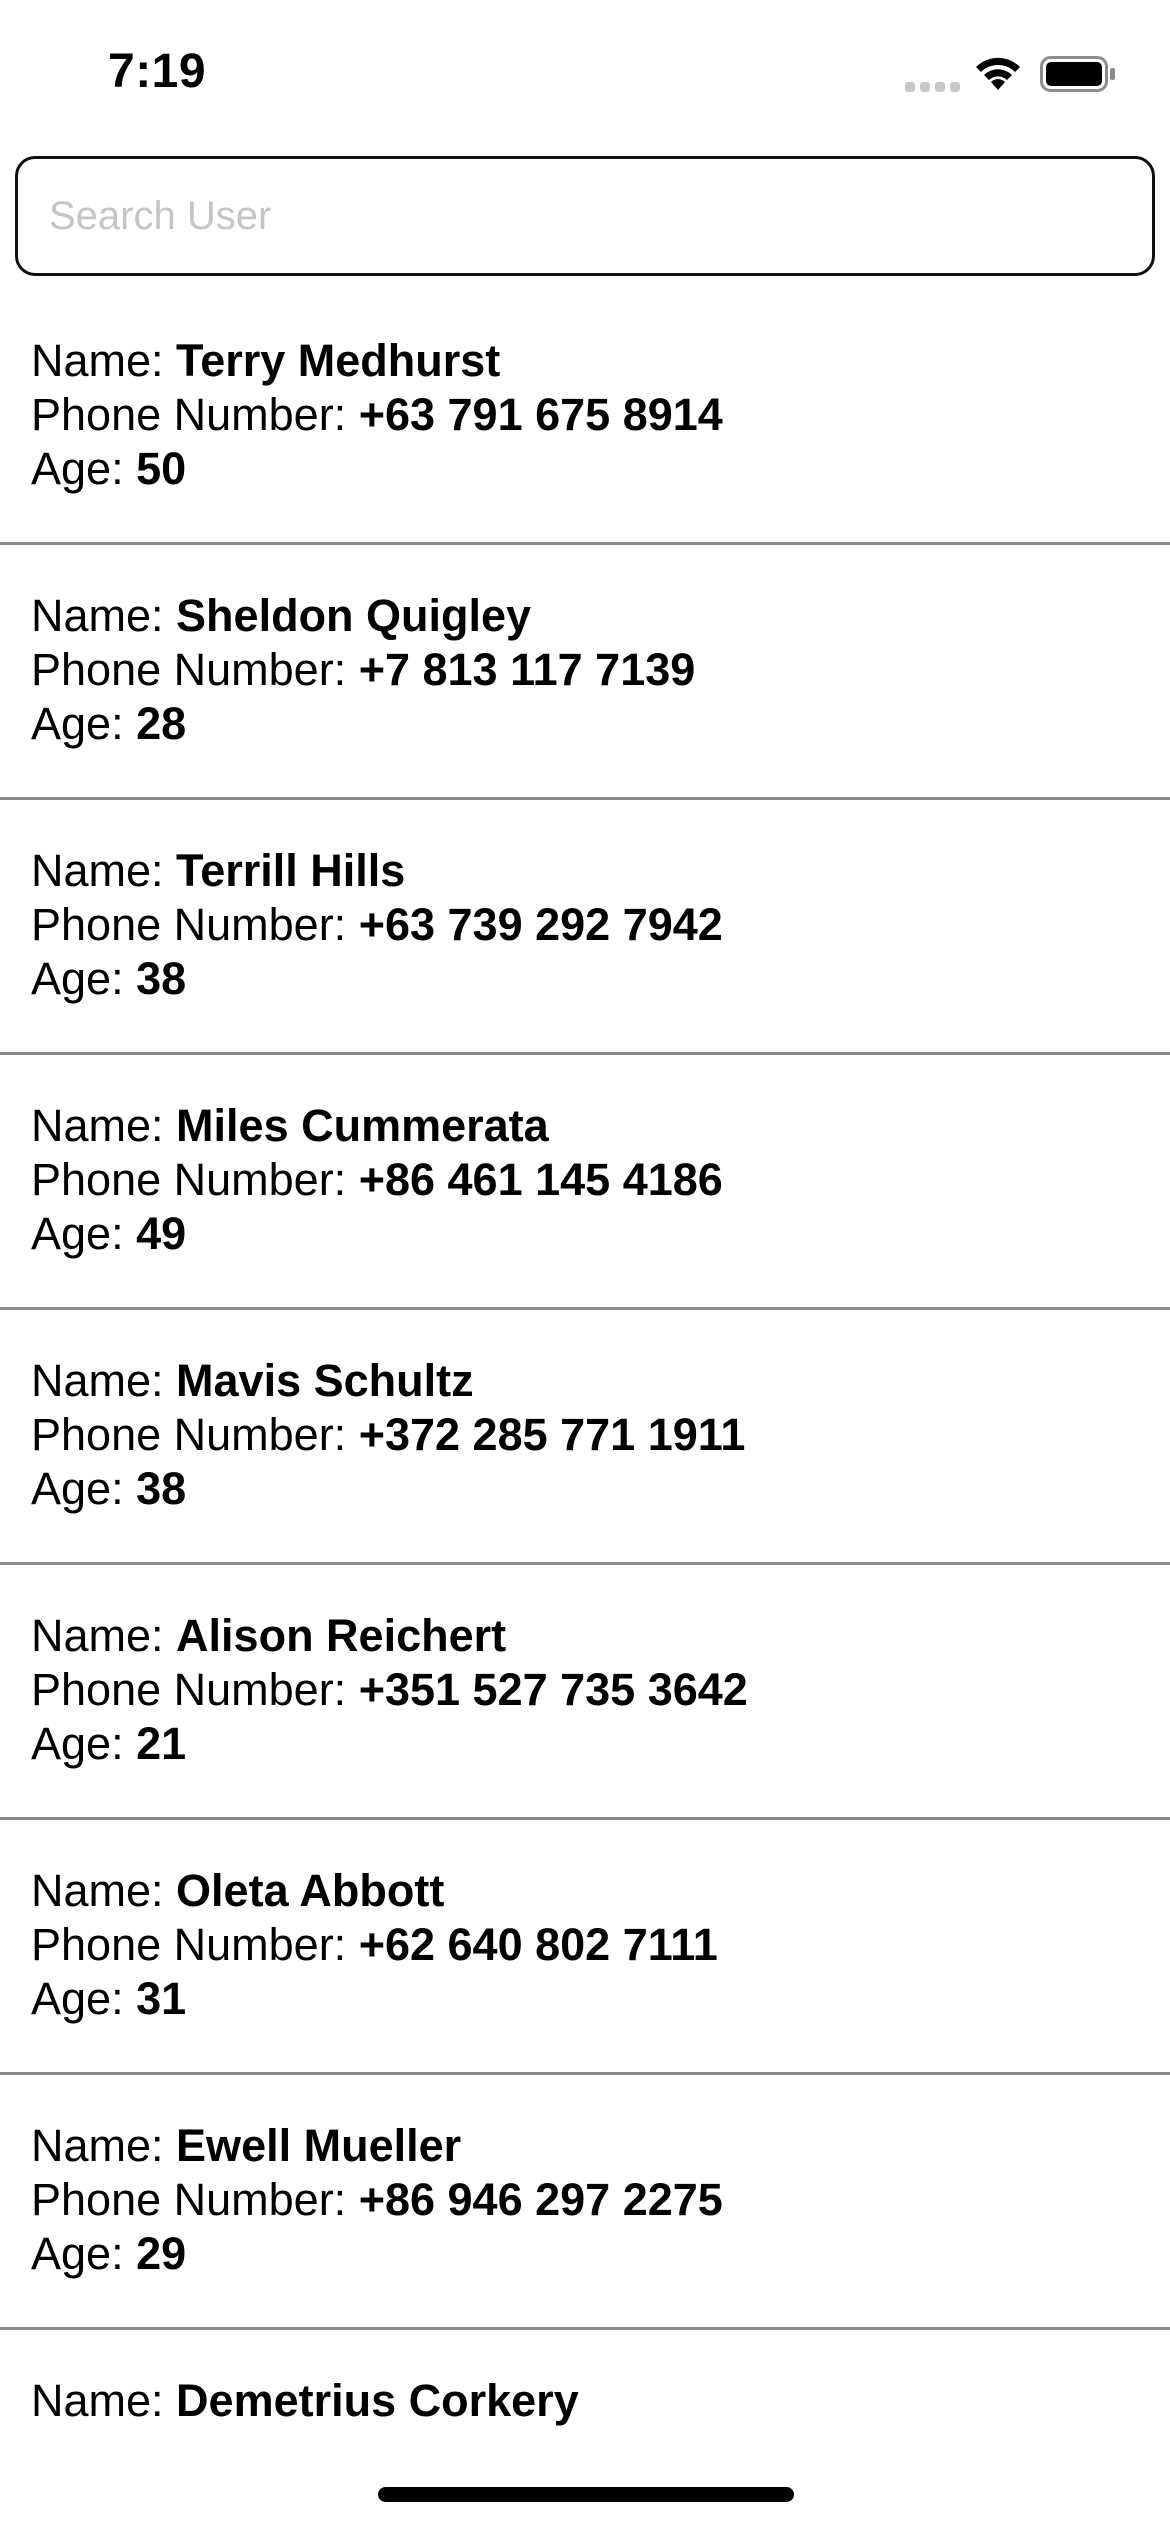  What do you see at coordinates (161, 1233) in the screenshot?
I see `user-age: 49` at bounding box center [161, 1233].